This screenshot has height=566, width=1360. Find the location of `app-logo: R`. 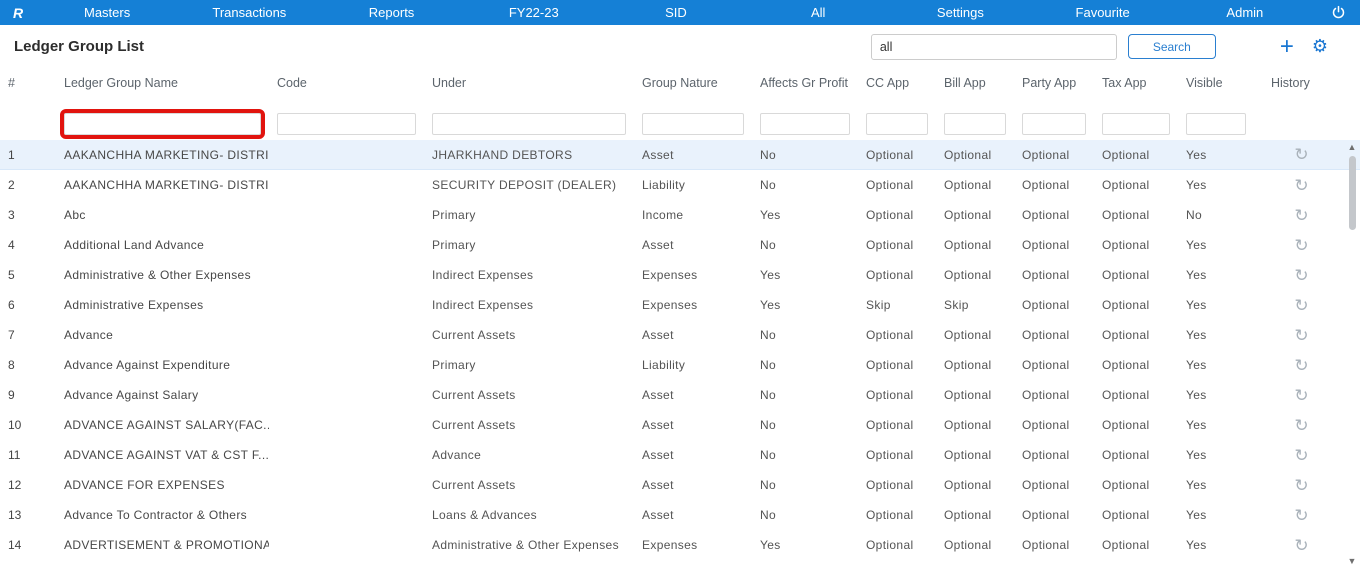

app-logo: R is located at coordinates (18, 13).